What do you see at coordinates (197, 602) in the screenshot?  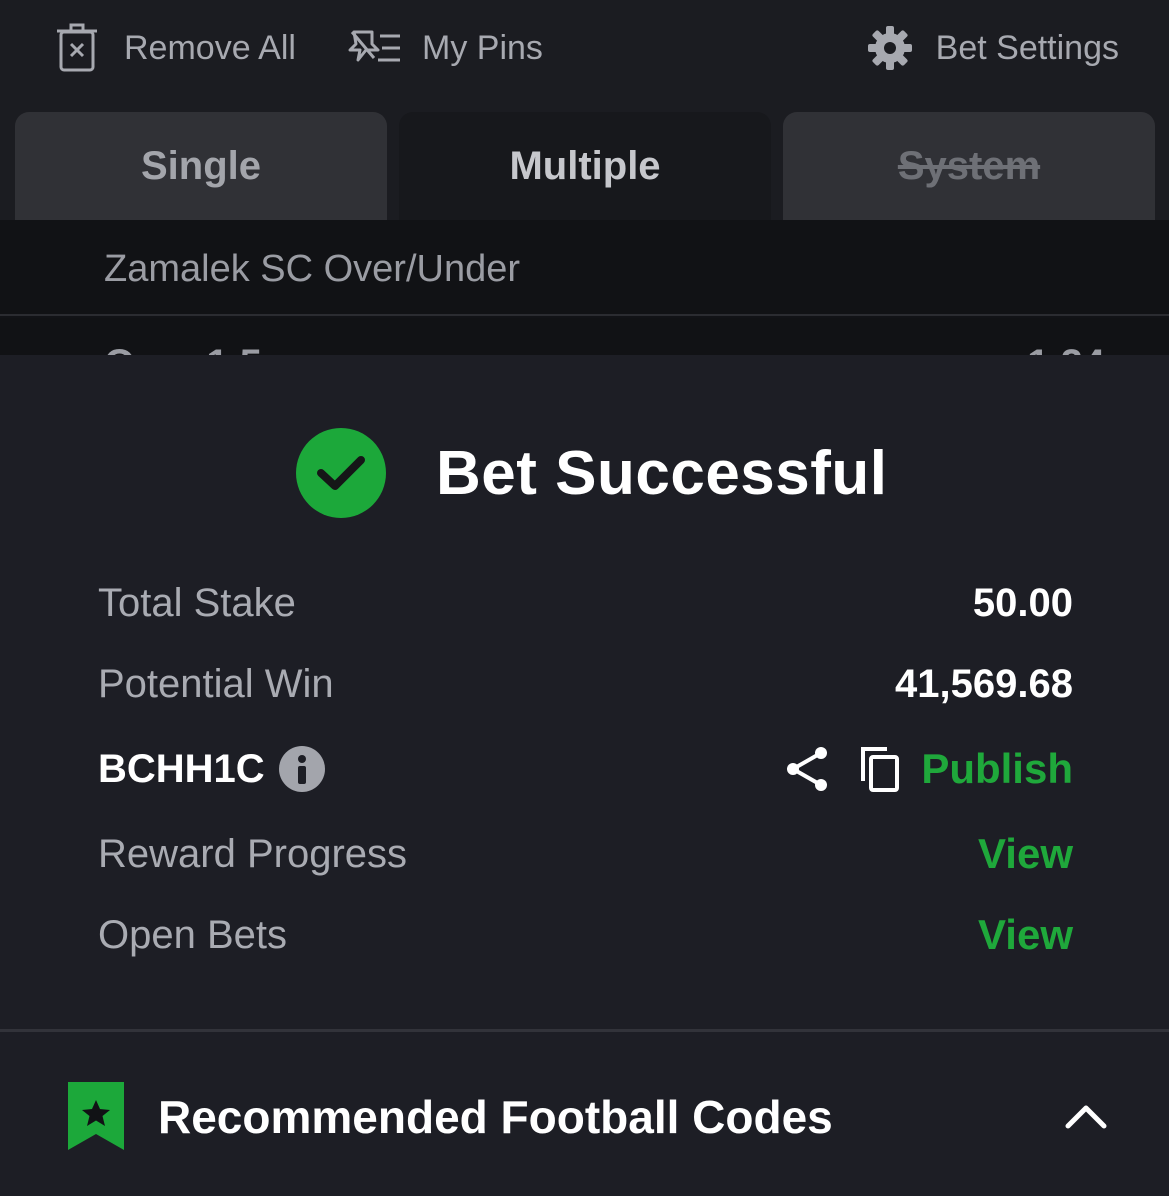 I see `total-stake-label: Total Stake` at bounding box center [197, 602].